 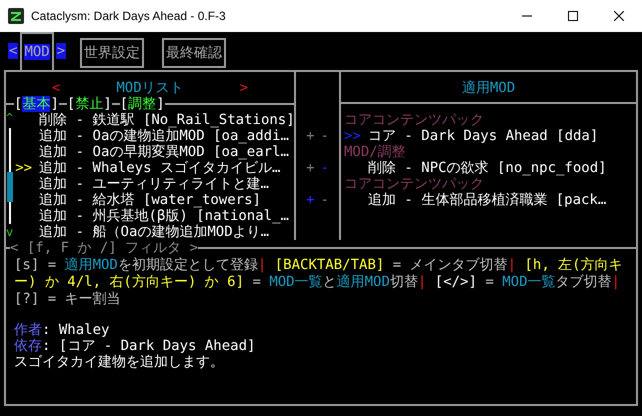 What do you see at coordinates (104, 248) in the screenshot?
I see `filter-hint: < [f, F か /] フィルタ >` at bounding box center [104, 248].